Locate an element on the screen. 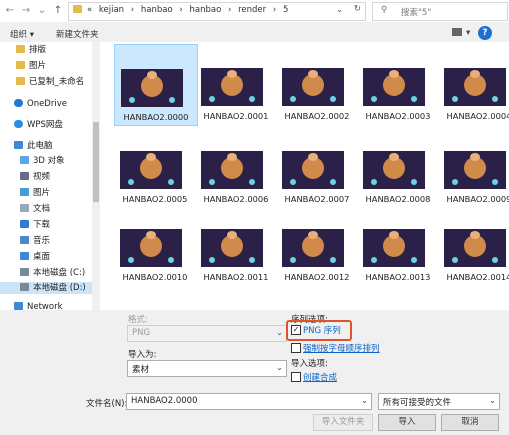  view-options-icon is located at coordinates (457, 32).